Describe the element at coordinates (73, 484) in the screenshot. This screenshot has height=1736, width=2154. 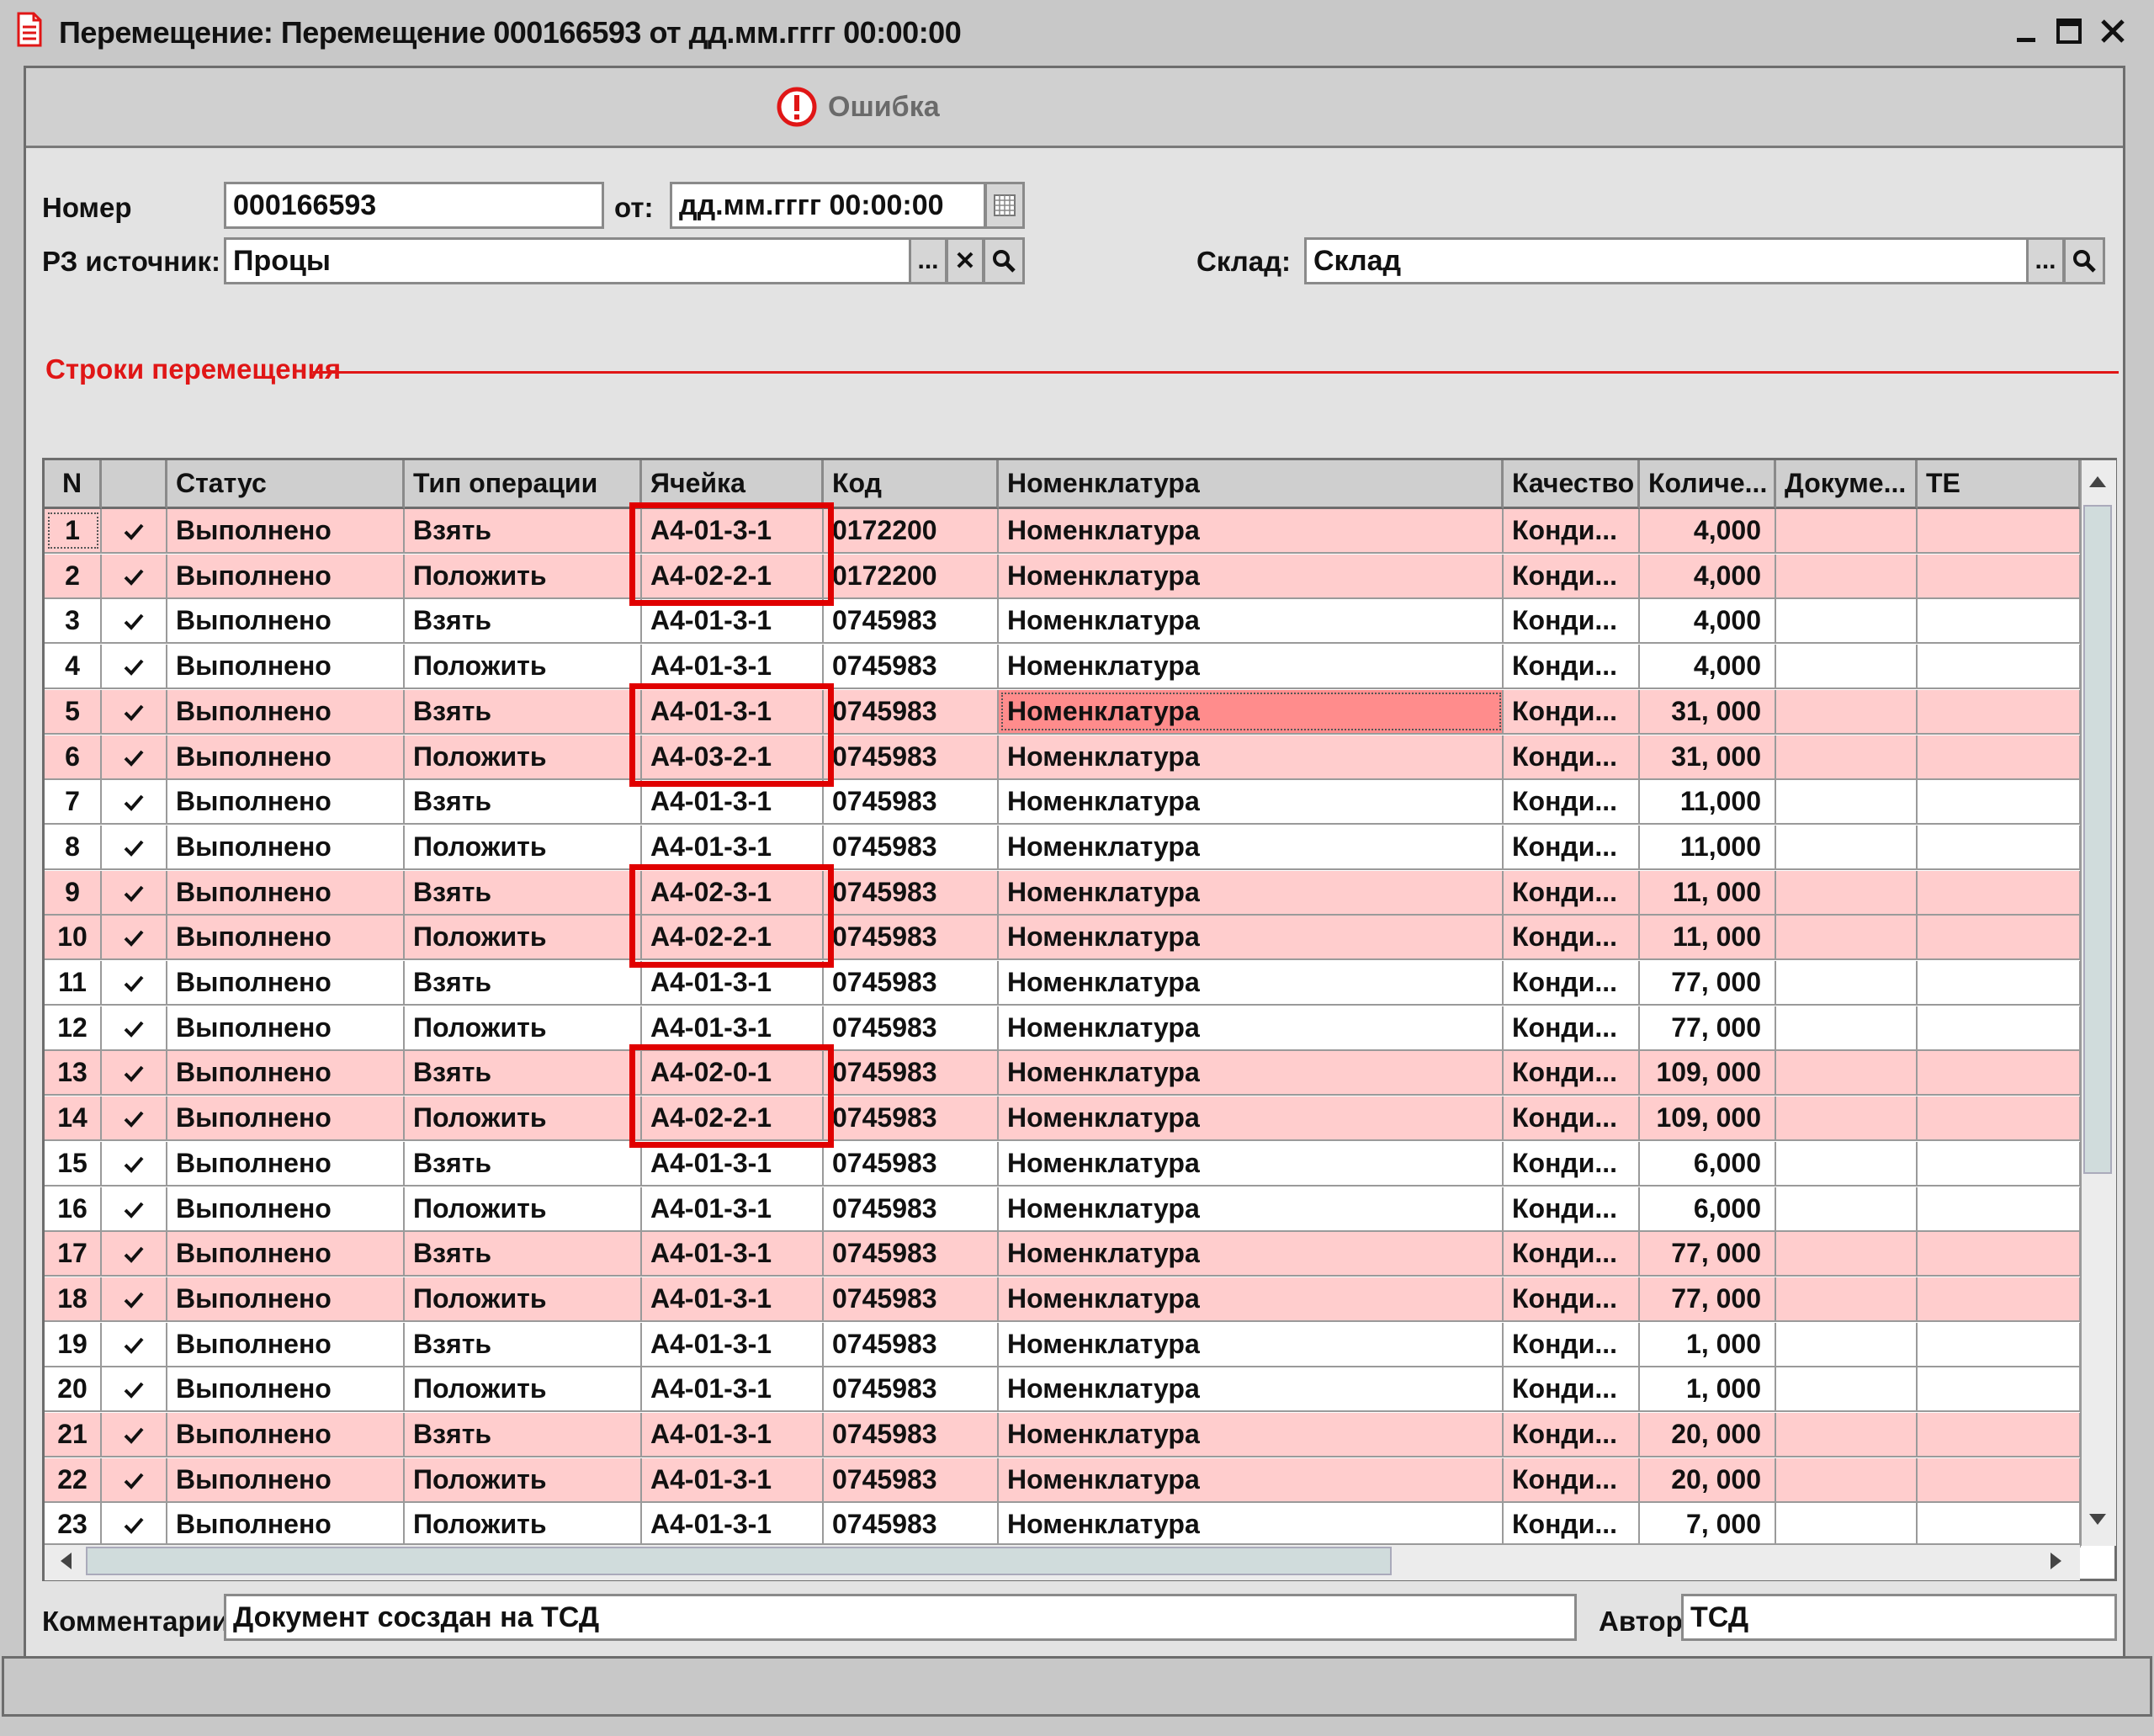
I see `header-col-n: N` at that location.